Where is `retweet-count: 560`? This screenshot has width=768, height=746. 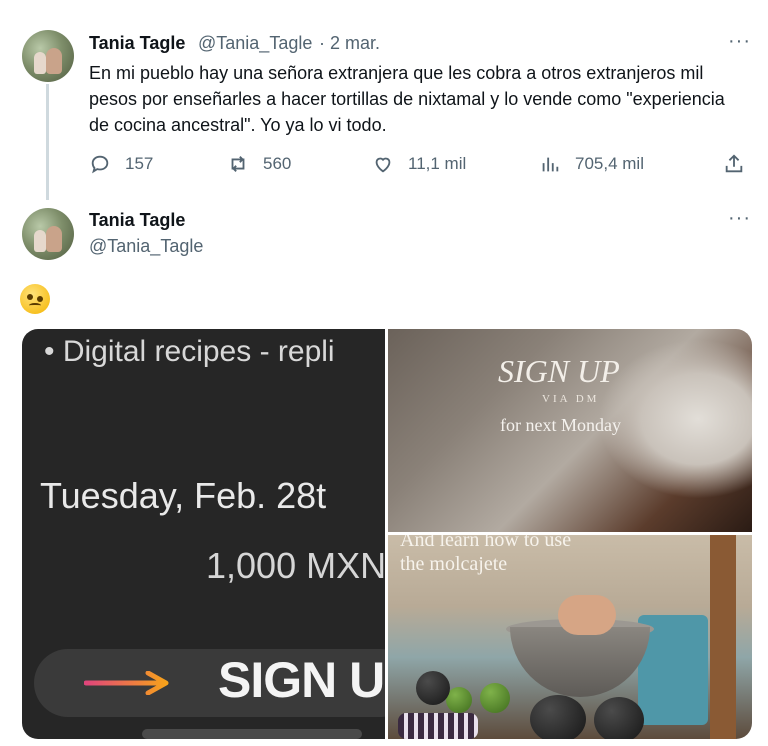 retweet-count: 560 is located at coordinates (277, 163).